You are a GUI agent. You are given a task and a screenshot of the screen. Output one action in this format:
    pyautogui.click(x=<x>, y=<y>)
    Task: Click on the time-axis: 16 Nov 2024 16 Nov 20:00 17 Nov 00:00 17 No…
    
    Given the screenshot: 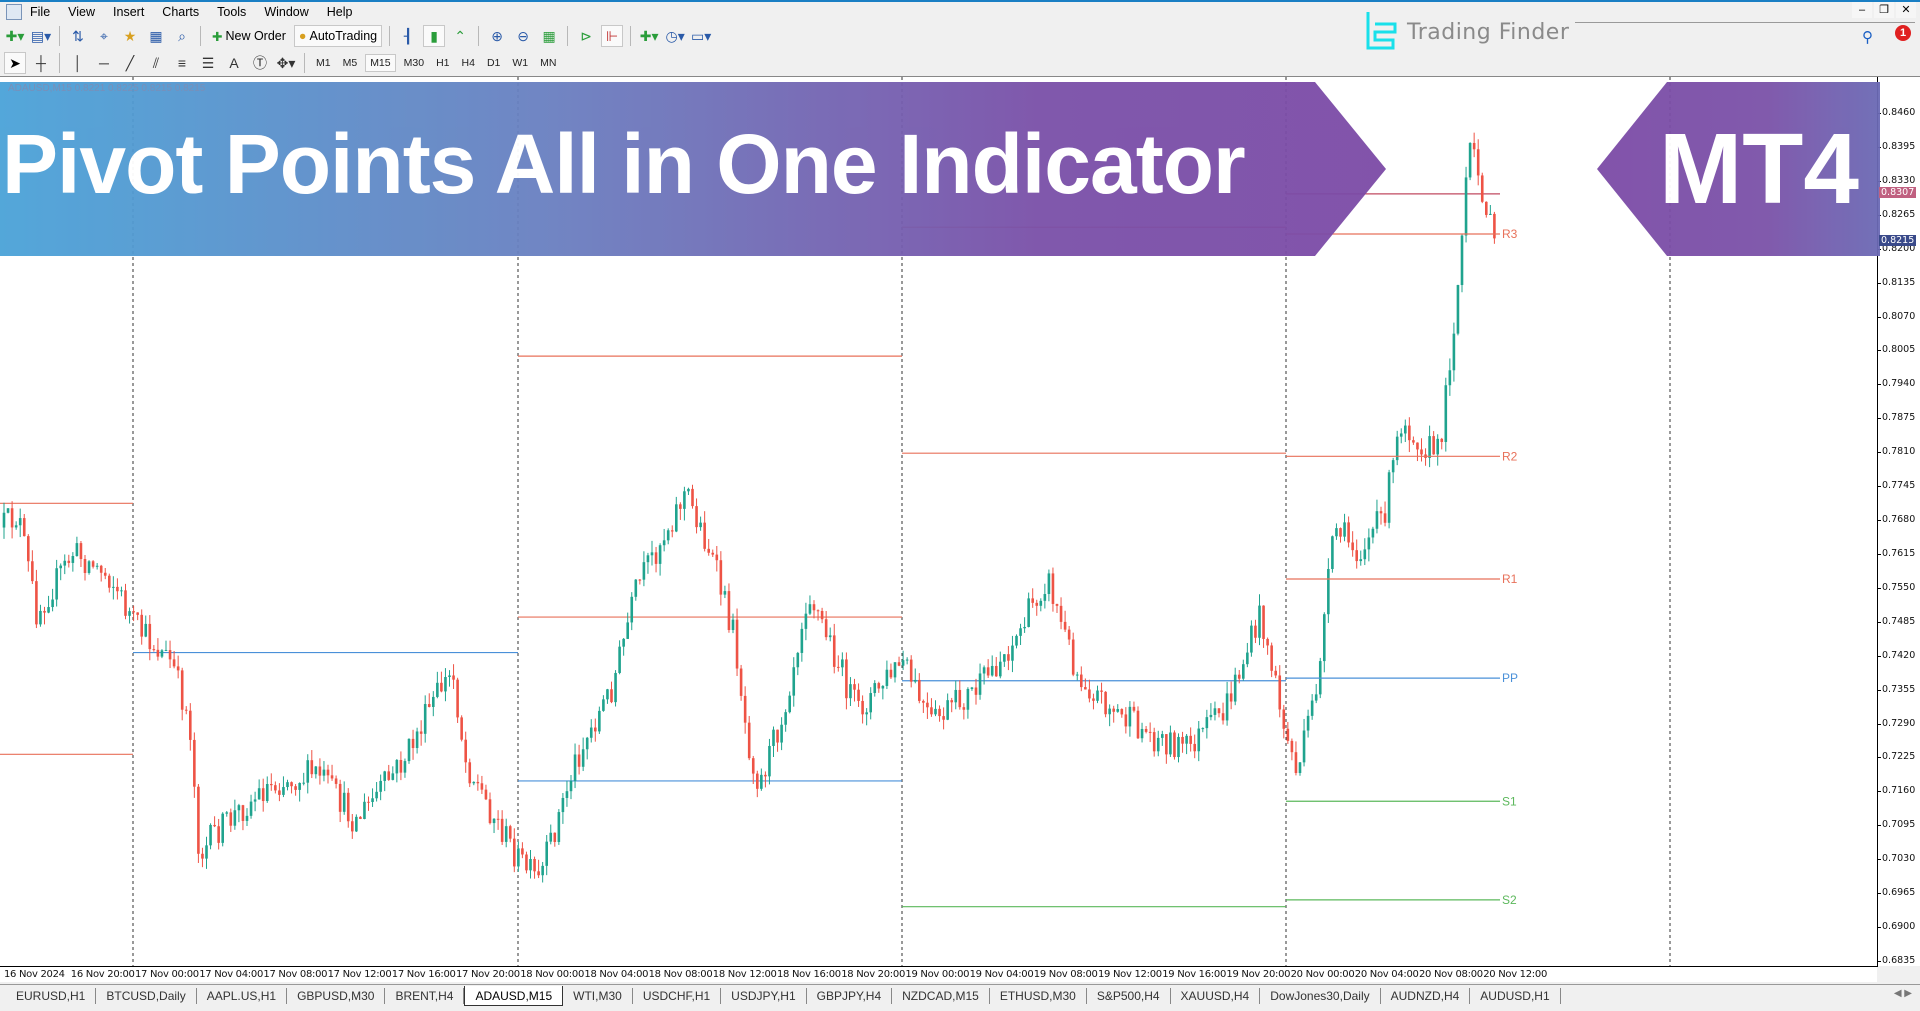 What is the action you would take?
    pyautogui.click(x=938, y=974)
    